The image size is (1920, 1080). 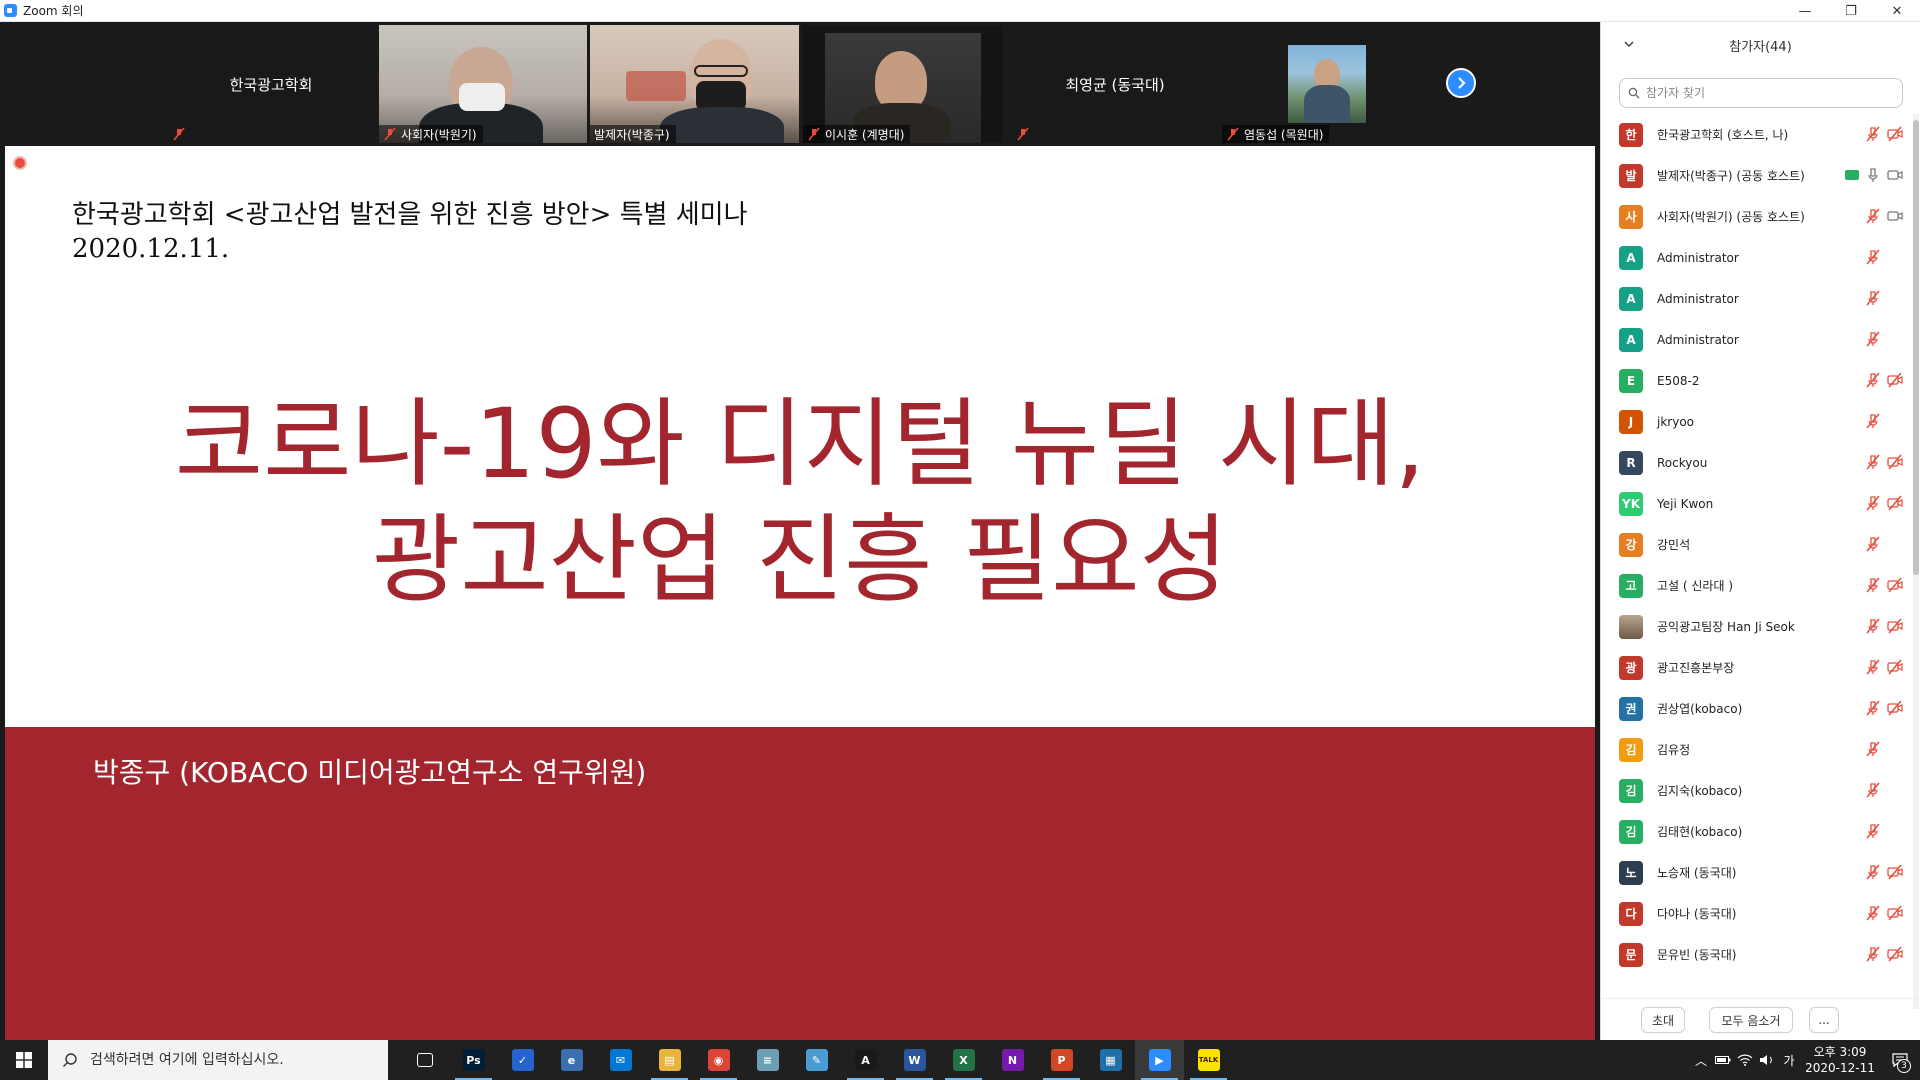 What do you see at coordinates (1751, 1020) in the screenshot?
I see `mute-all-button: 모두 음소거` at bounding box center [1751, 1020].